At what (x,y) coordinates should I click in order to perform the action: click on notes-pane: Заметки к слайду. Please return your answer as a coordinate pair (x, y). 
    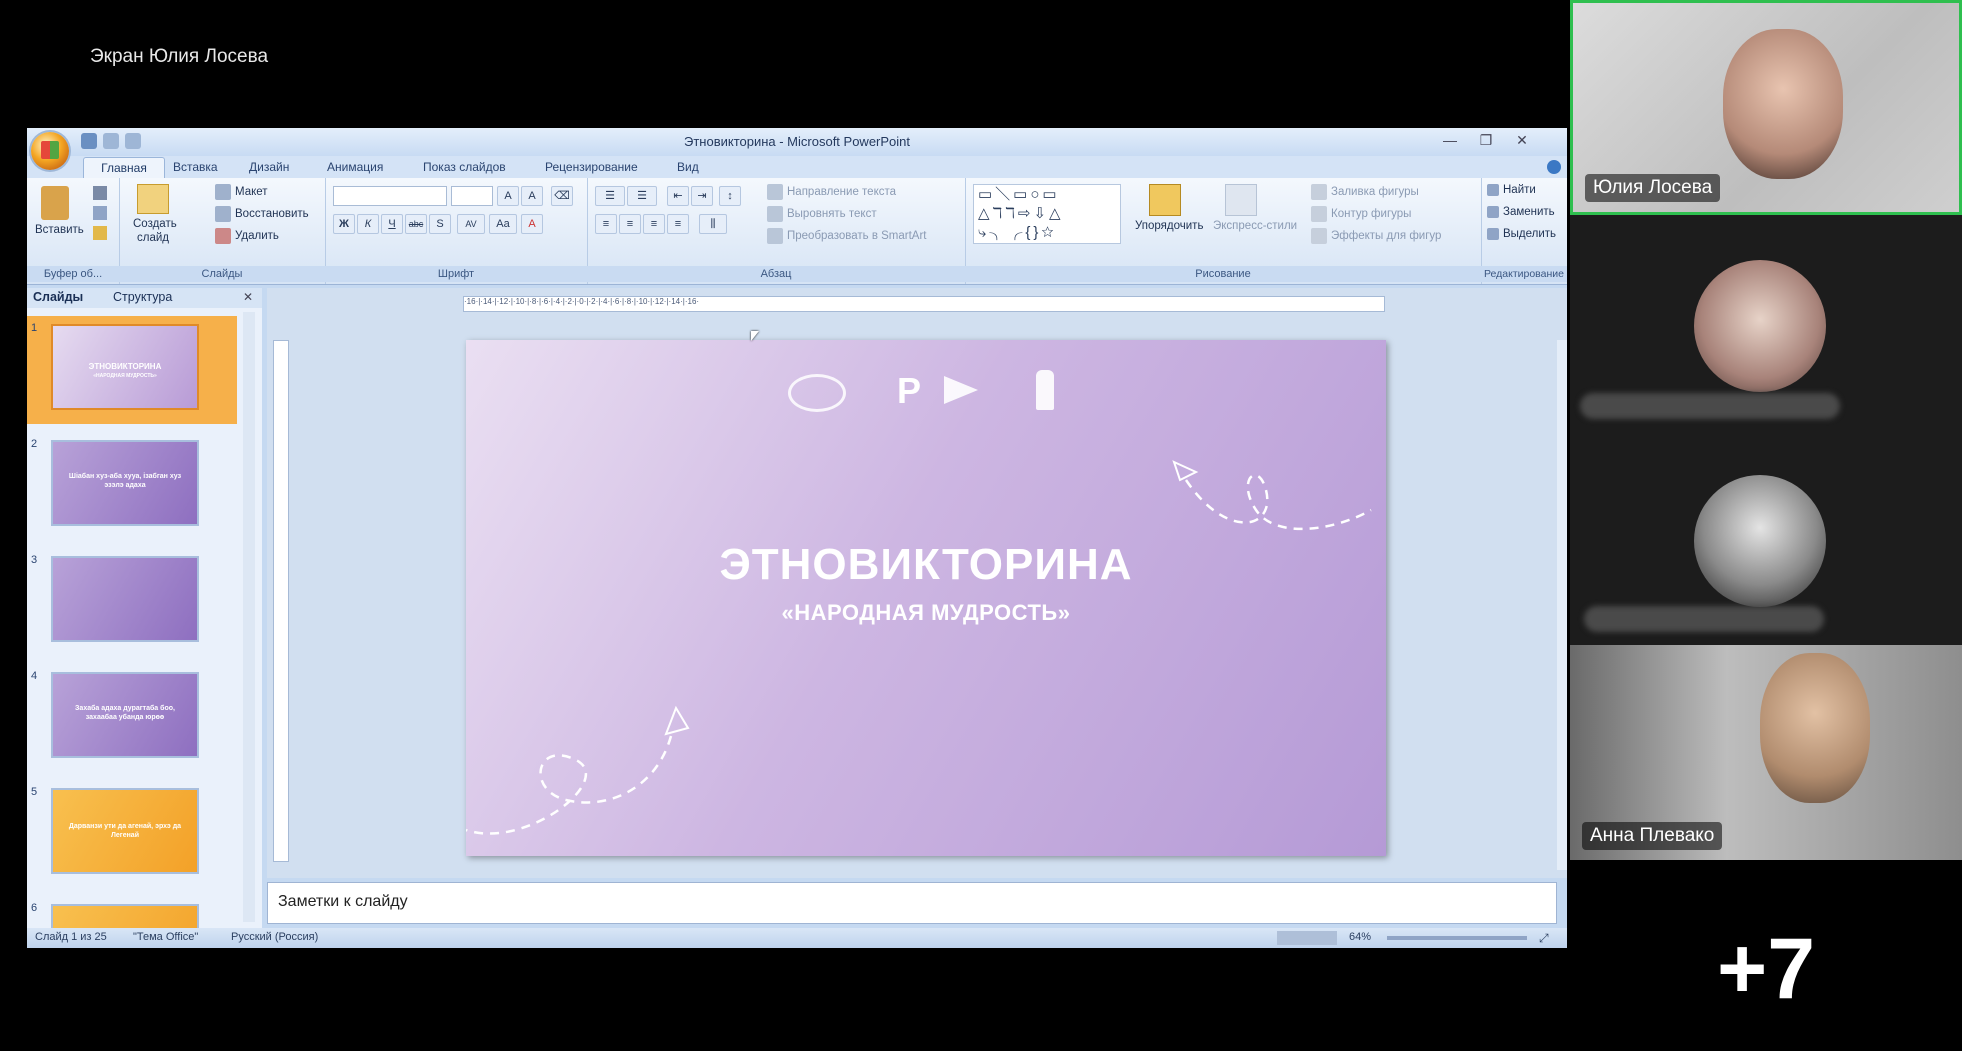
    Looking at the image, I should click on (912, 903).